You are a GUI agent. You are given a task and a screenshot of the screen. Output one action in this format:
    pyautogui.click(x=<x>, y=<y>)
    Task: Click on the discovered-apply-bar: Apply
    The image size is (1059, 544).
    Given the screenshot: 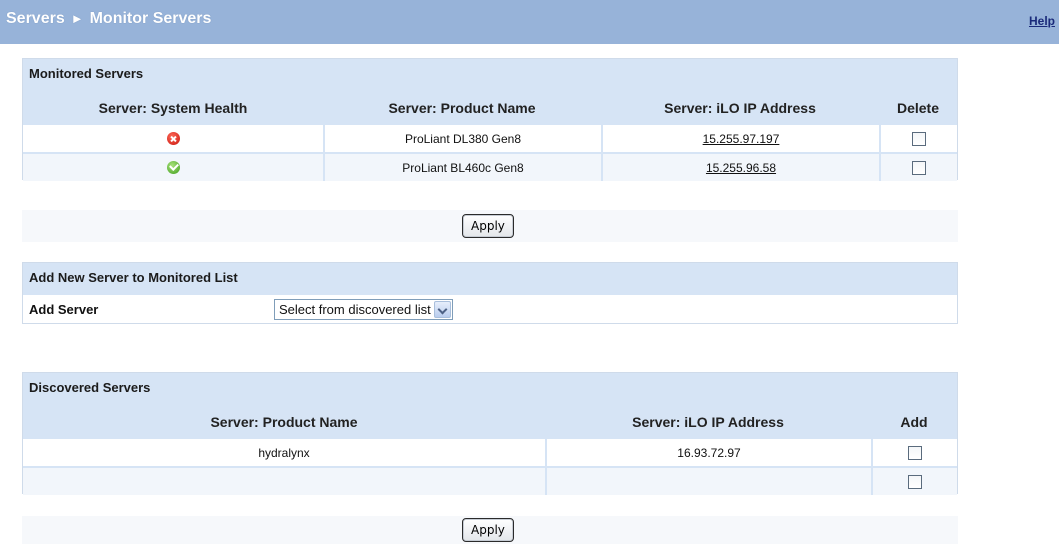 What is the action you would take?
    pyautogui.click(x=490, y=530)
    